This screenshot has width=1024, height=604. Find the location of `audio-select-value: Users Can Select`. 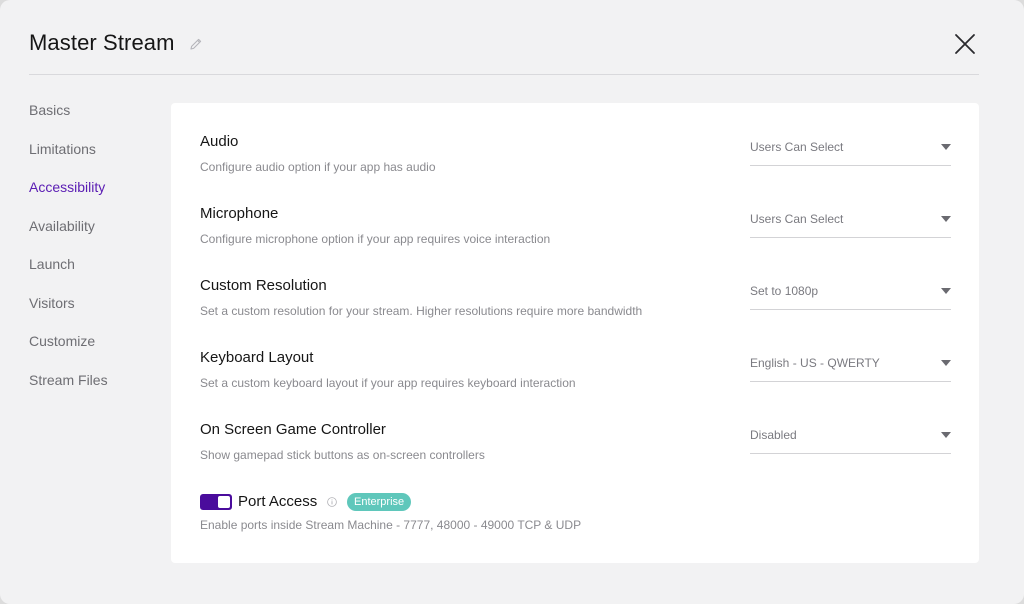

audio-select-value: Users Can Select is located at coordinates (797, 147).